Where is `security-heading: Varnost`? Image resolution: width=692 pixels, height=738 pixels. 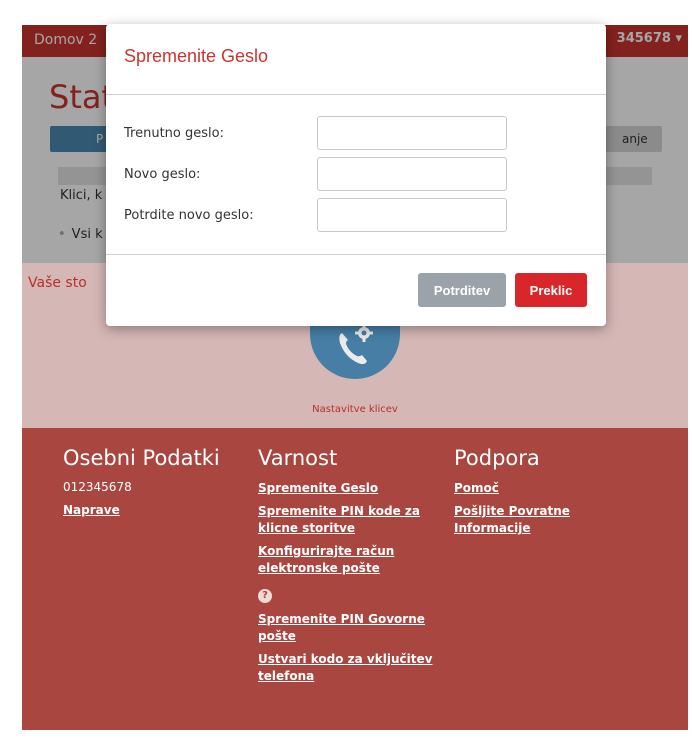
security-heading: Varnost is located at coordinates (298, 458).